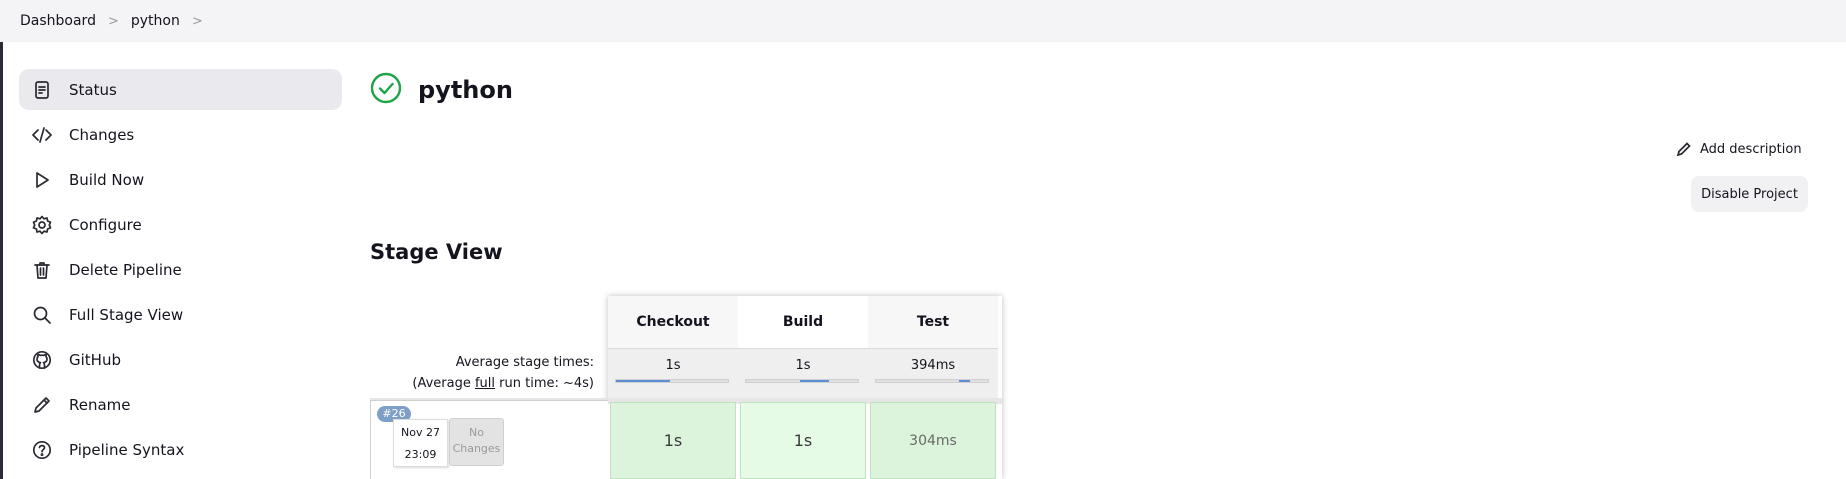  What do you see at coordinates (485, 383) in the screenshot?
I see `full-run-link: full` at bounding box center [485, 383].